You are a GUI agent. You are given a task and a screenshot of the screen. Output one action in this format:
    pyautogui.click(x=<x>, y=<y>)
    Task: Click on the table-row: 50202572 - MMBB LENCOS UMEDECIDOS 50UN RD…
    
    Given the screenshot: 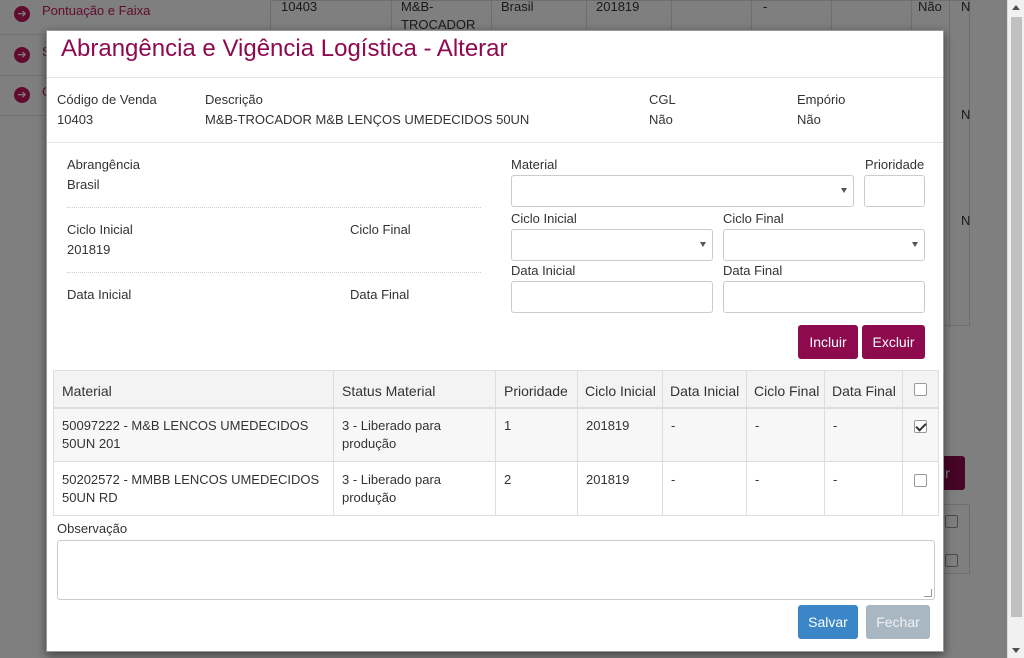 What is the action you would take?
    pyautogui.click(x=496, y=489)
    